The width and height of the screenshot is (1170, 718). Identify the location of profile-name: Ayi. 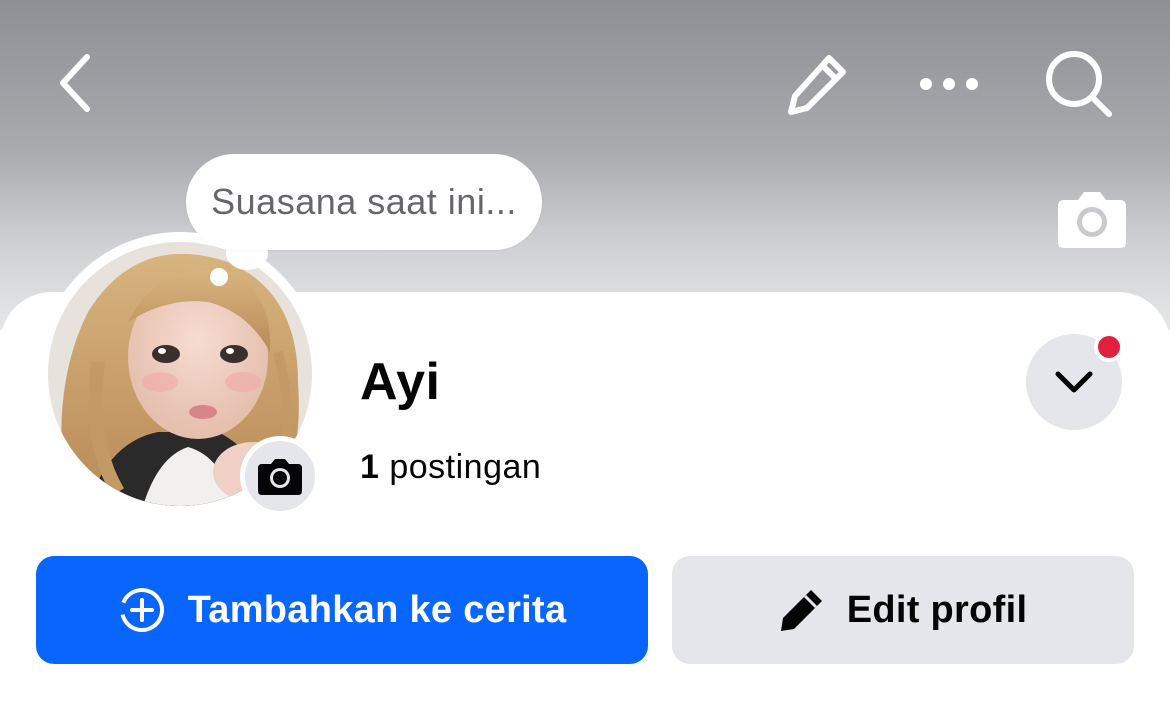
(400, 382).